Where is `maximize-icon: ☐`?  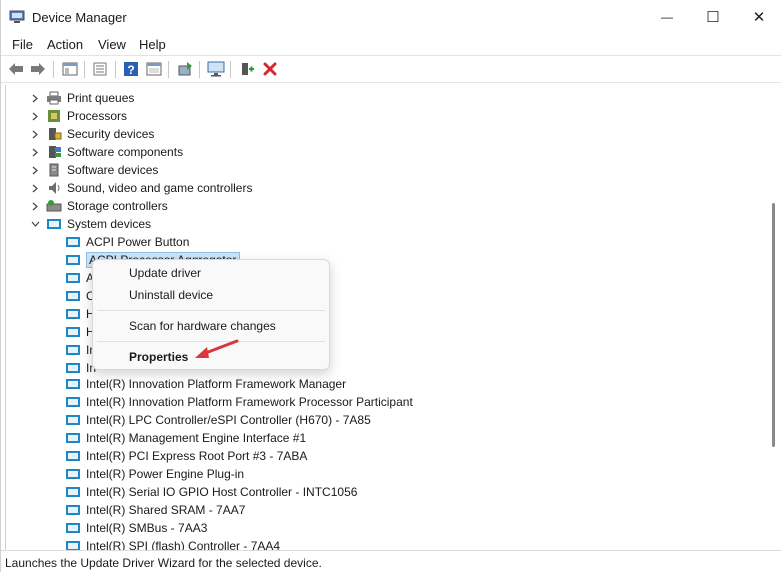 maximize-icon: ☐ is located at coordinates (713, 17).